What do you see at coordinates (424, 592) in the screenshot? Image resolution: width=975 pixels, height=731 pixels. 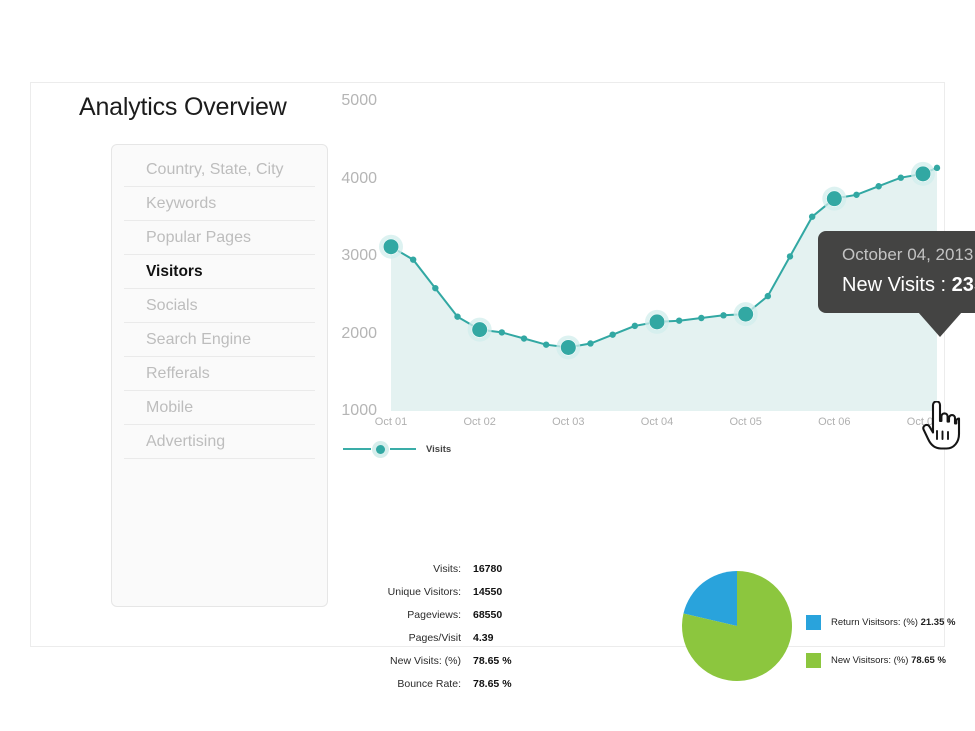 I see `stat-label-unique-visitors: Unique Visitors:` at bounding box center [424, 592].